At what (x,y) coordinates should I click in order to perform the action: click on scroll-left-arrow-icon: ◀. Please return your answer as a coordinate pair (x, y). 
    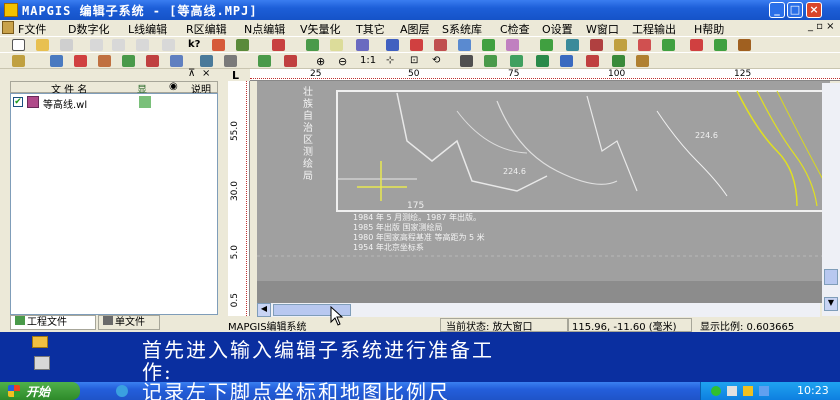
    Looking at the image, I should click on (264, 310).